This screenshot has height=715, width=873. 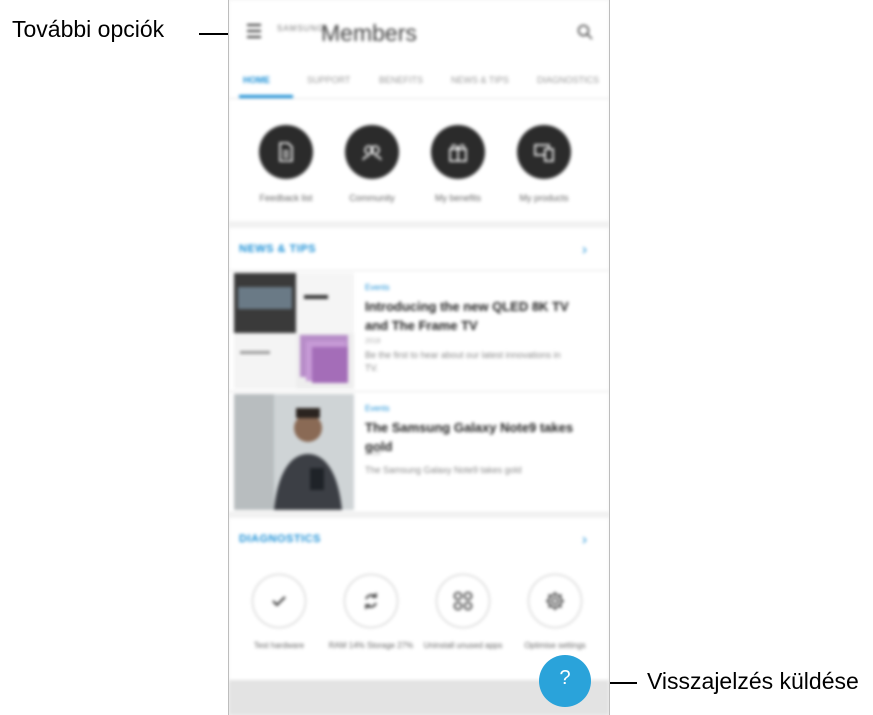 I want to click on people-icon, so click(x=372, y=153).